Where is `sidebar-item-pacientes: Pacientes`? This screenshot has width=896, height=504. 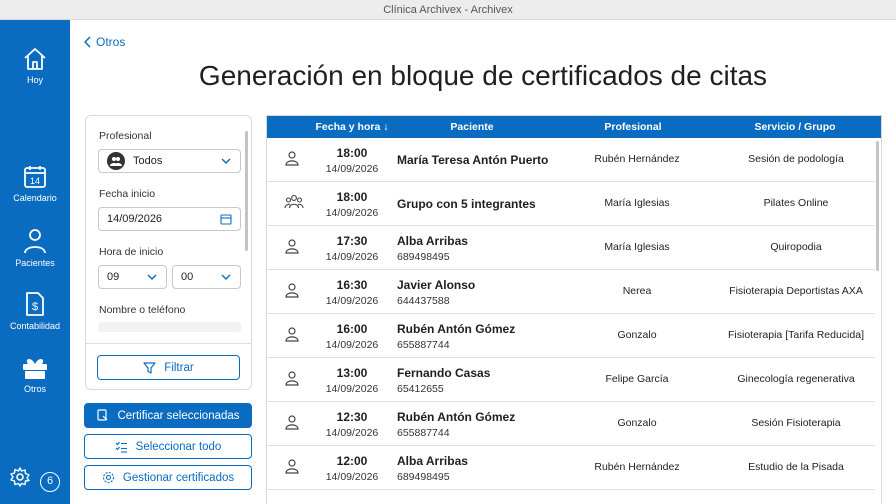 sidebar-item-pacientes: Pacientes is located at coordinates (35, 248).